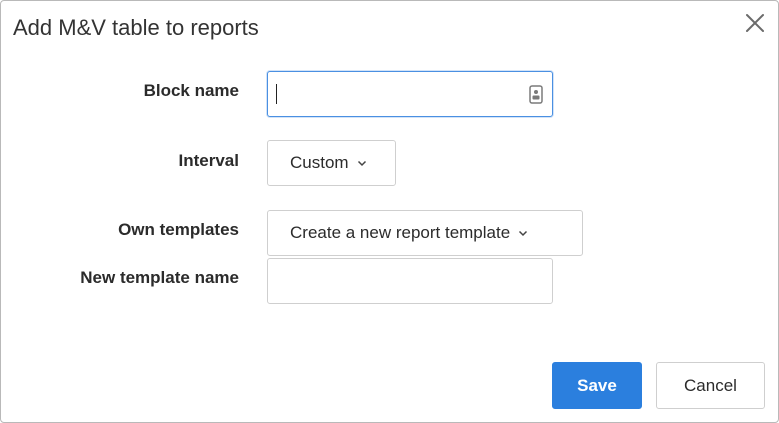 The image size is (779, 423). Describe the element at coordinates (276, 94) in the screenshot. I see `text-caret` at that location.